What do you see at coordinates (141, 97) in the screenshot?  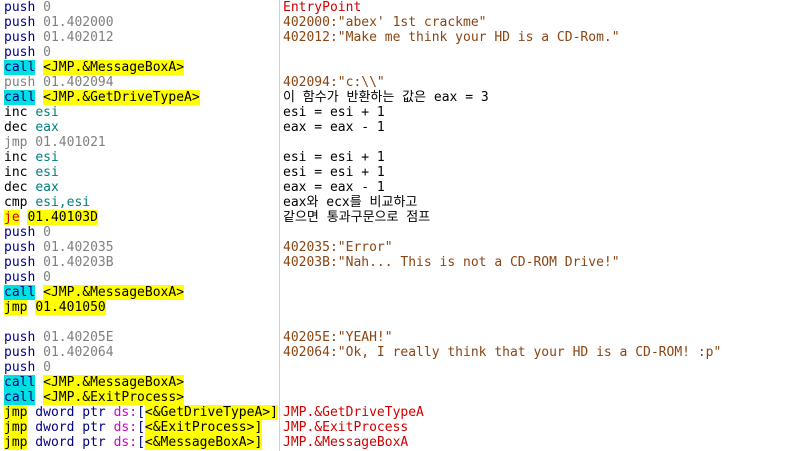 I see `instruction-cell: call <JMP.&GetDriveTypeA>` at bounding box center [141, 97].